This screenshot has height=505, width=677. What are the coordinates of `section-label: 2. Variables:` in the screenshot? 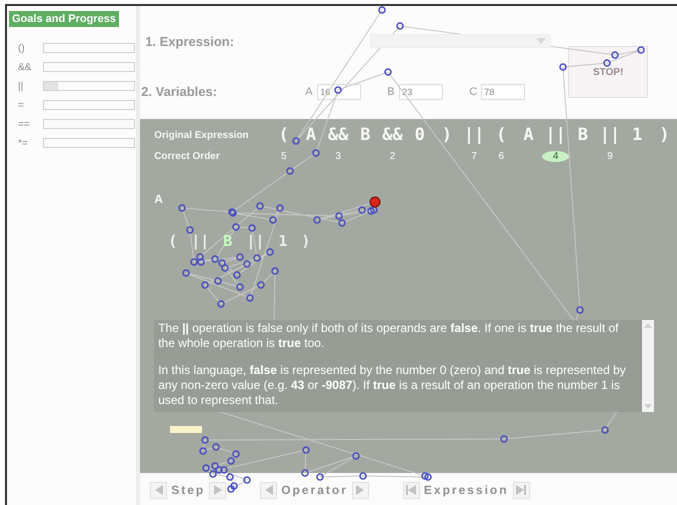 It's located at (179, 91).